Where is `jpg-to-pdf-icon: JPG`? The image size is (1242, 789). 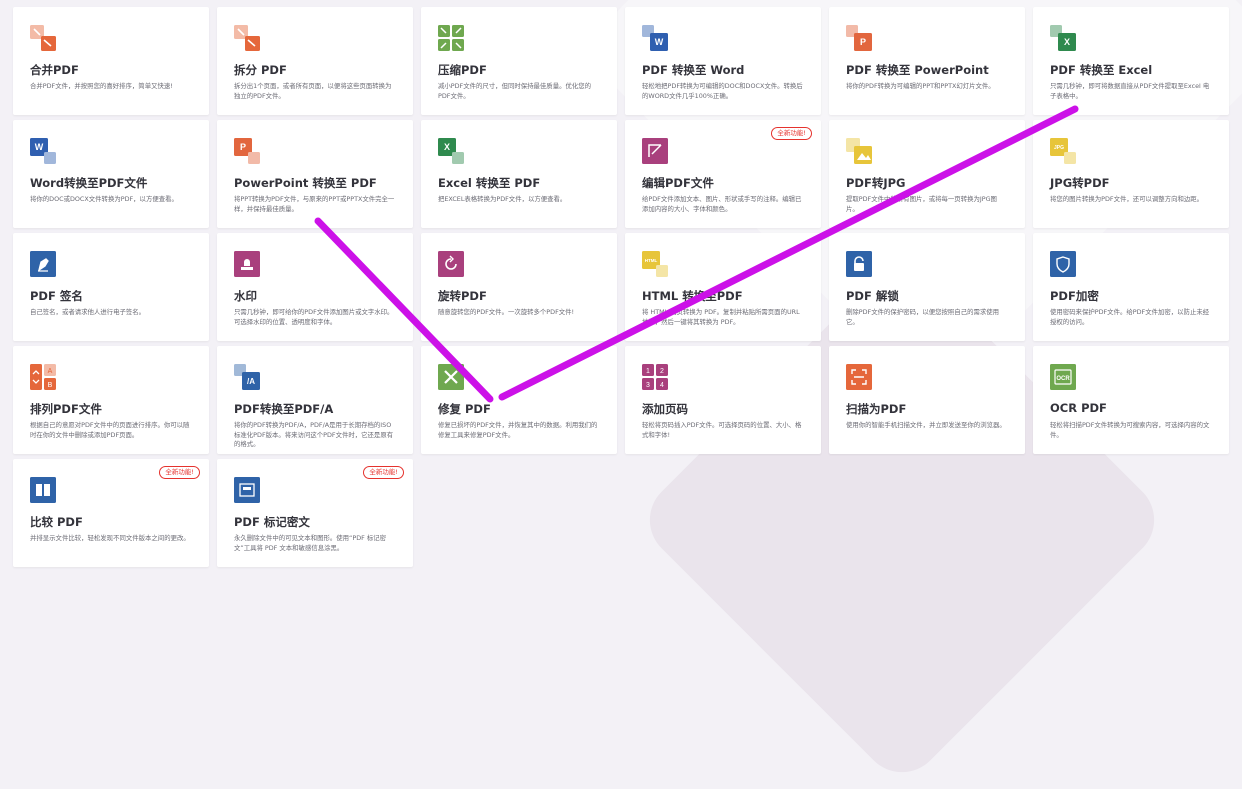 jpg-to-pdf-icon: JPG is located at coordinates (1063, 151).